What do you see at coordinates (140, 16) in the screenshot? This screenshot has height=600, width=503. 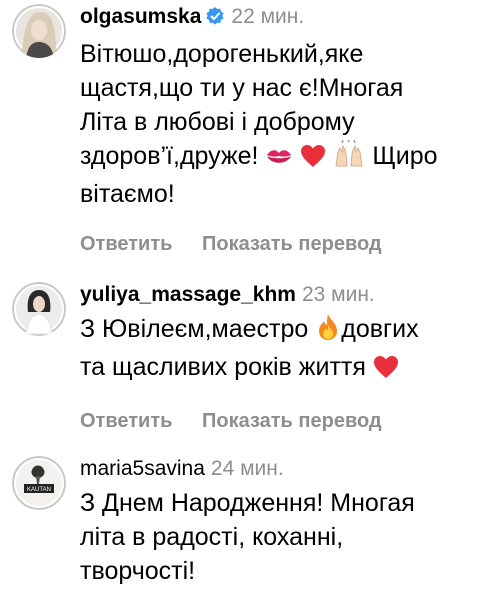 I see `username: olgasumska` at bounding box center [140, 16].